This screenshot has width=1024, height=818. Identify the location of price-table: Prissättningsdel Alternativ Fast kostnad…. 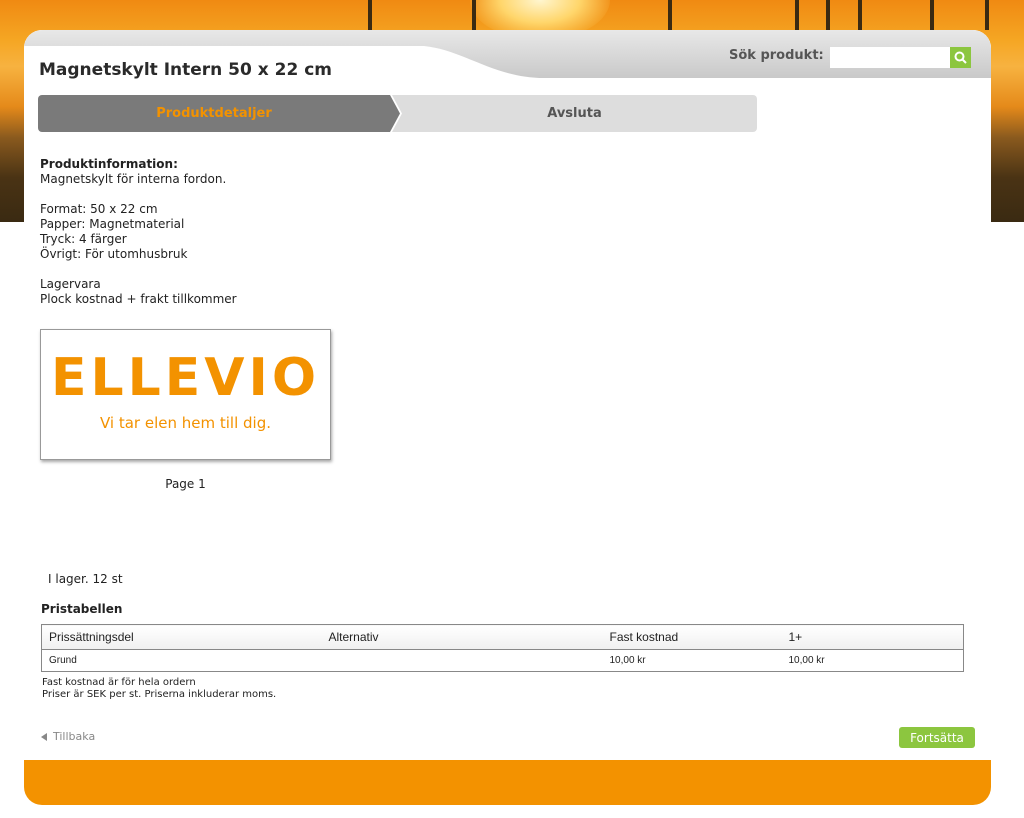
(502, 648).